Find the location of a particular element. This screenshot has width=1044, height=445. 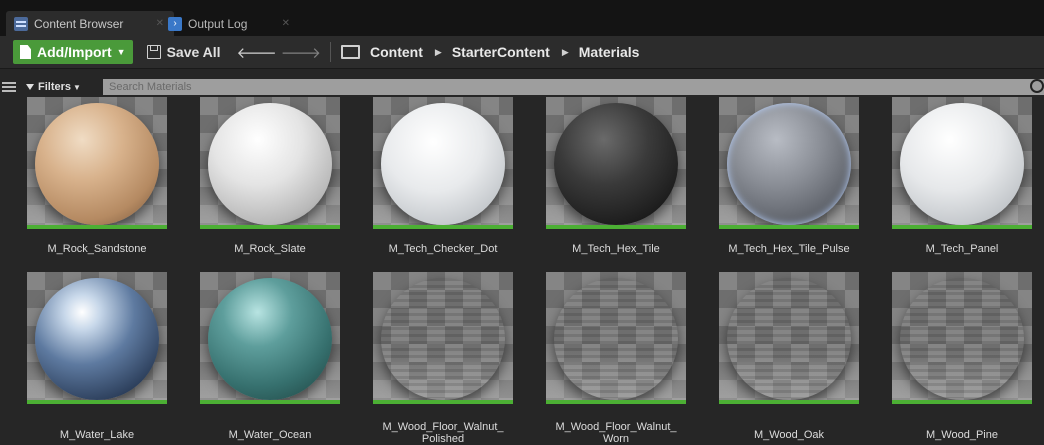

filters-button: Filters ▼ is located at coordinates (53, 87).